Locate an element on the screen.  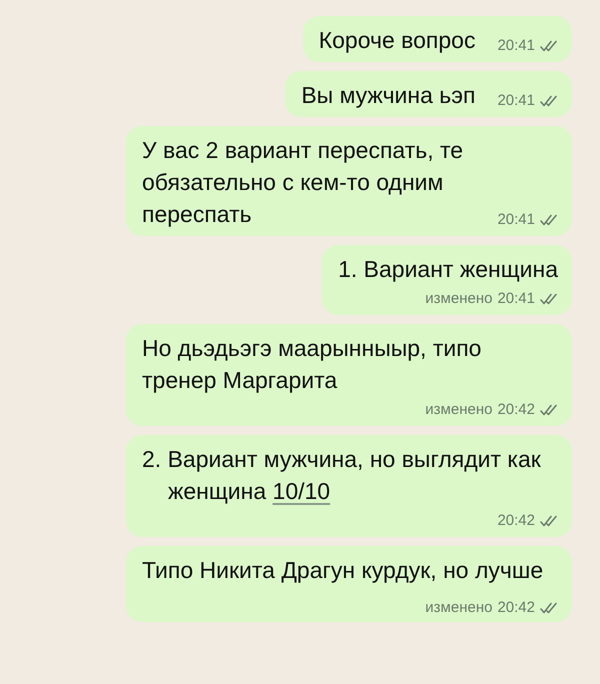
message-link: 10/10 is located at coordinates (301, 491).